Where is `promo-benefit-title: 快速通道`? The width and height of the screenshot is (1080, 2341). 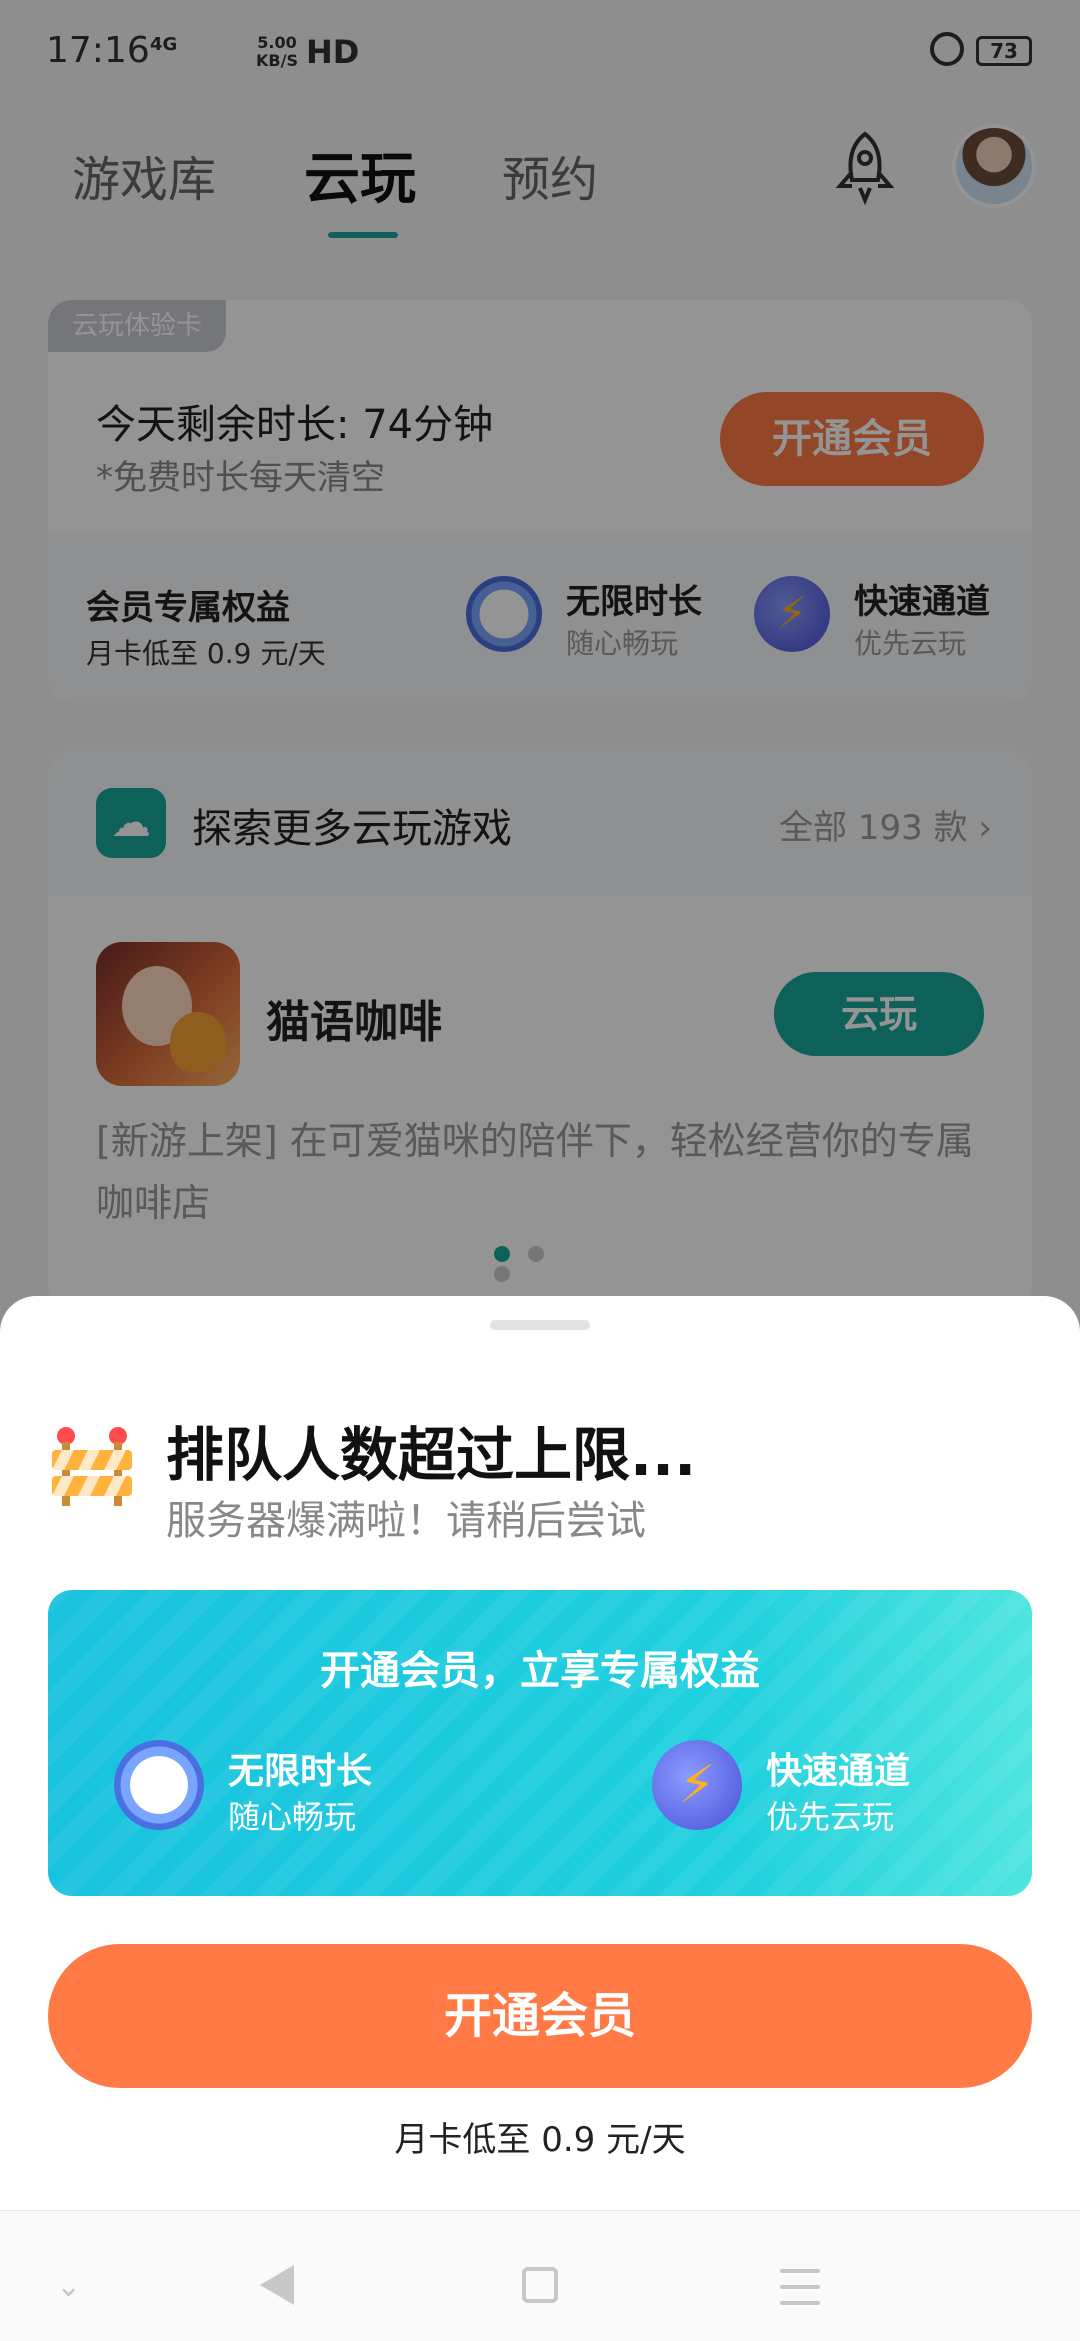 promo-benefit-title: 快速通道 is located at coordinates (838, 1771).